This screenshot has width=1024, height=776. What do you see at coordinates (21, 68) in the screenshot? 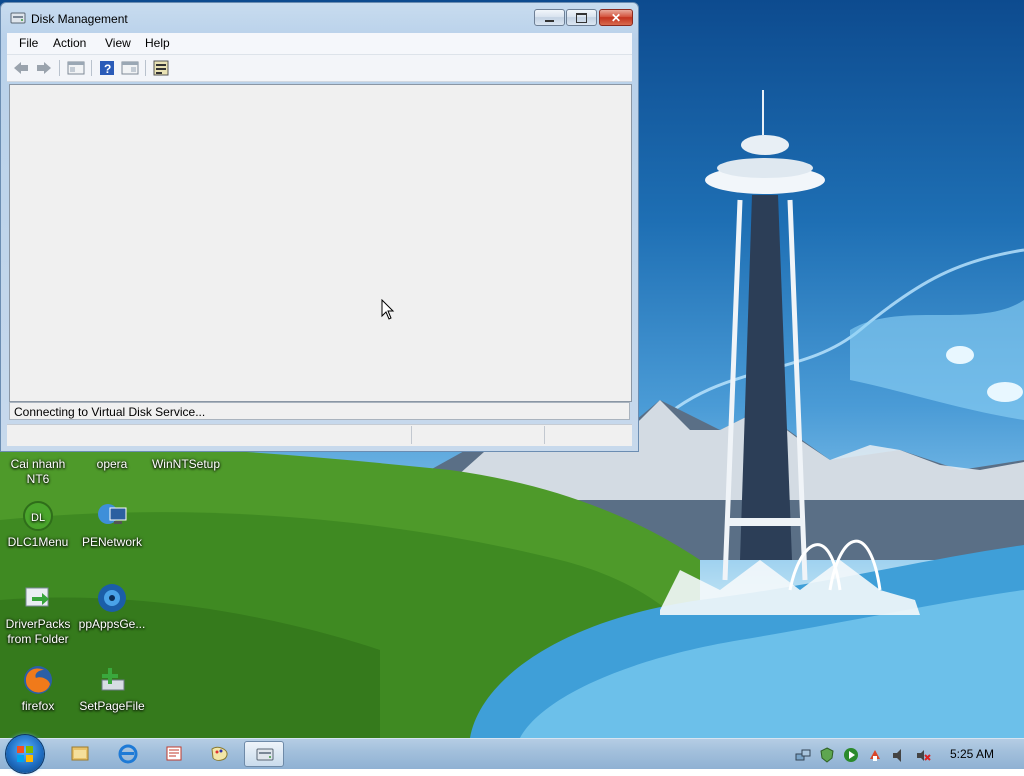
I see `back-arrow-icon` at bounding box center [21, 68].